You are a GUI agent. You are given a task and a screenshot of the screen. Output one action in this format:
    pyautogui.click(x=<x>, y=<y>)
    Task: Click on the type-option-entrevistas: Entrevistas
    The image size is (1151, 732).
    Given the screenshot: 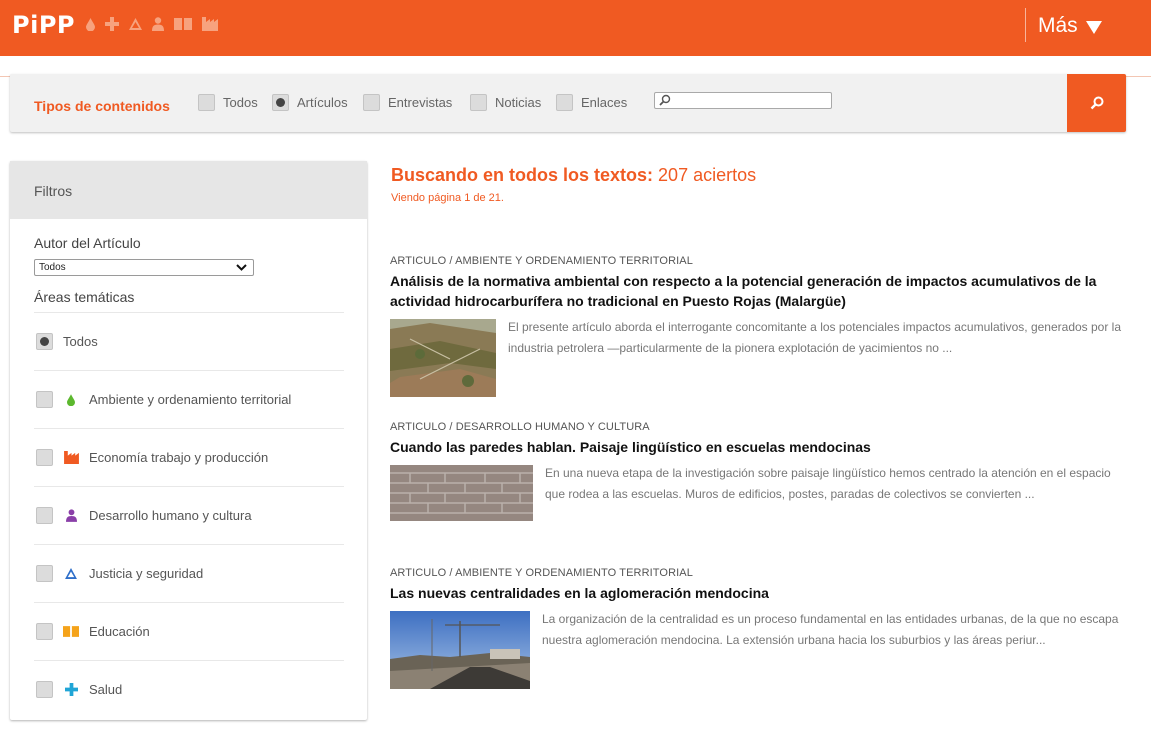 What is the action you would take?
    pyautogui.click(x=407, y=102)
    